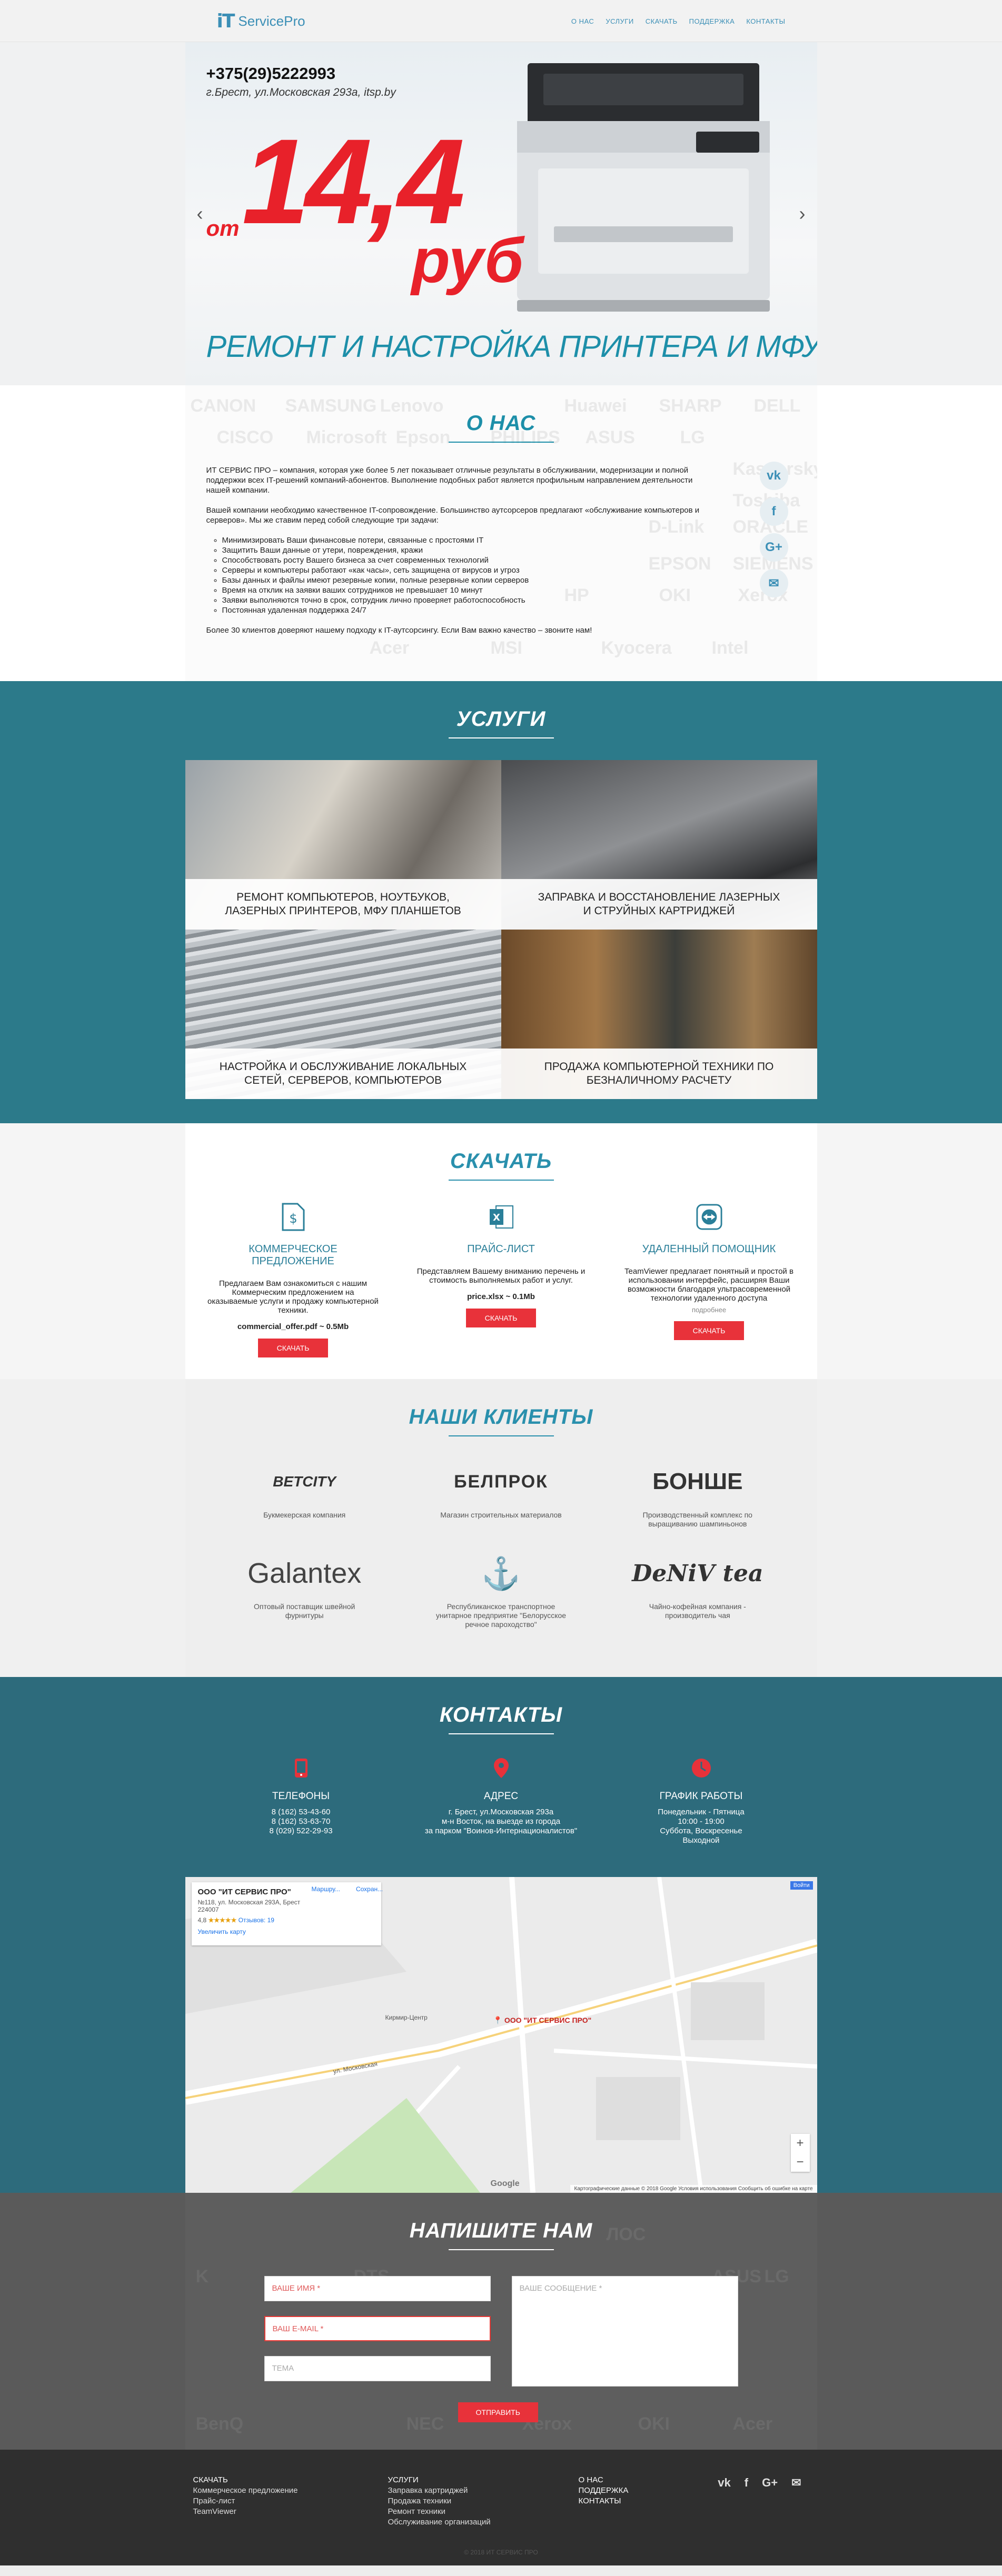 The height and width of the screenshot is (2576, 1002). I want to click on email-field: ВАШ E-MAIL *, so click(377, 2329).